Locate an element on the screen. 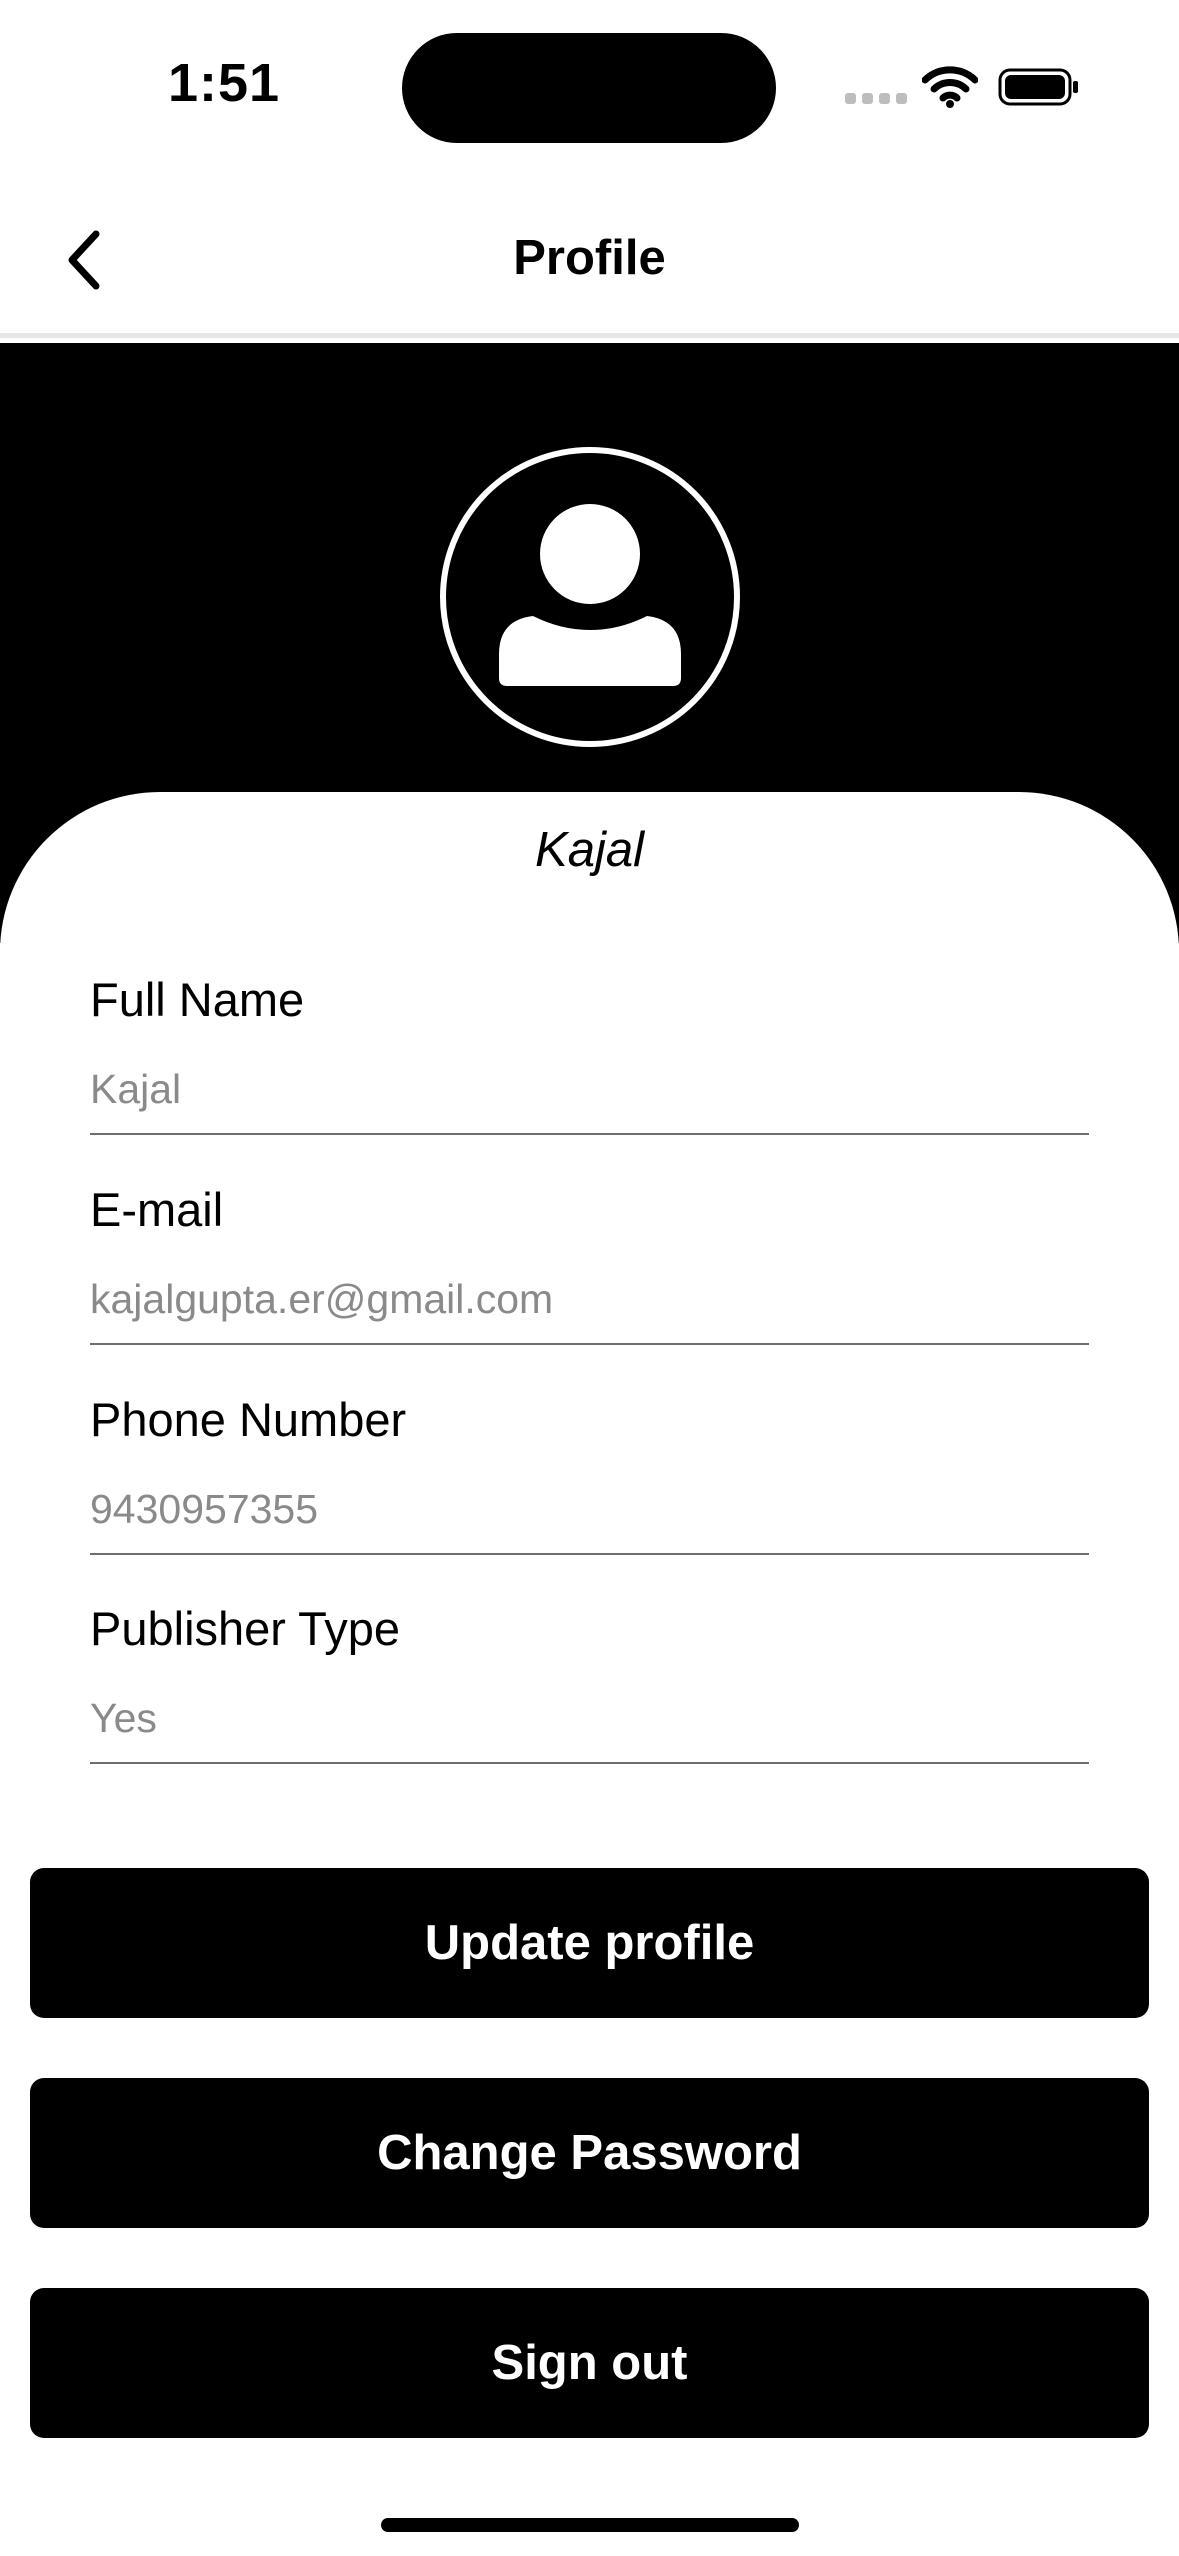 This screenshot has width=1179, height=2556. cellular-signal-icon is located at coordinates (876, 99).